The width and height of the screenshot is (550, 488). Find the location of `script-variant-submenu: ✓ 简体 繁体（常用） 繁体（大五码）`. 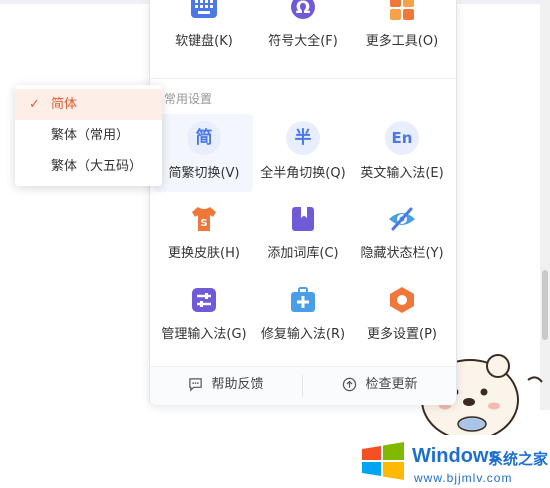

script-variant-submenu: ✓ 简体 繁体（常用） 繁体（大五码） is located at coordinates (88, 135).